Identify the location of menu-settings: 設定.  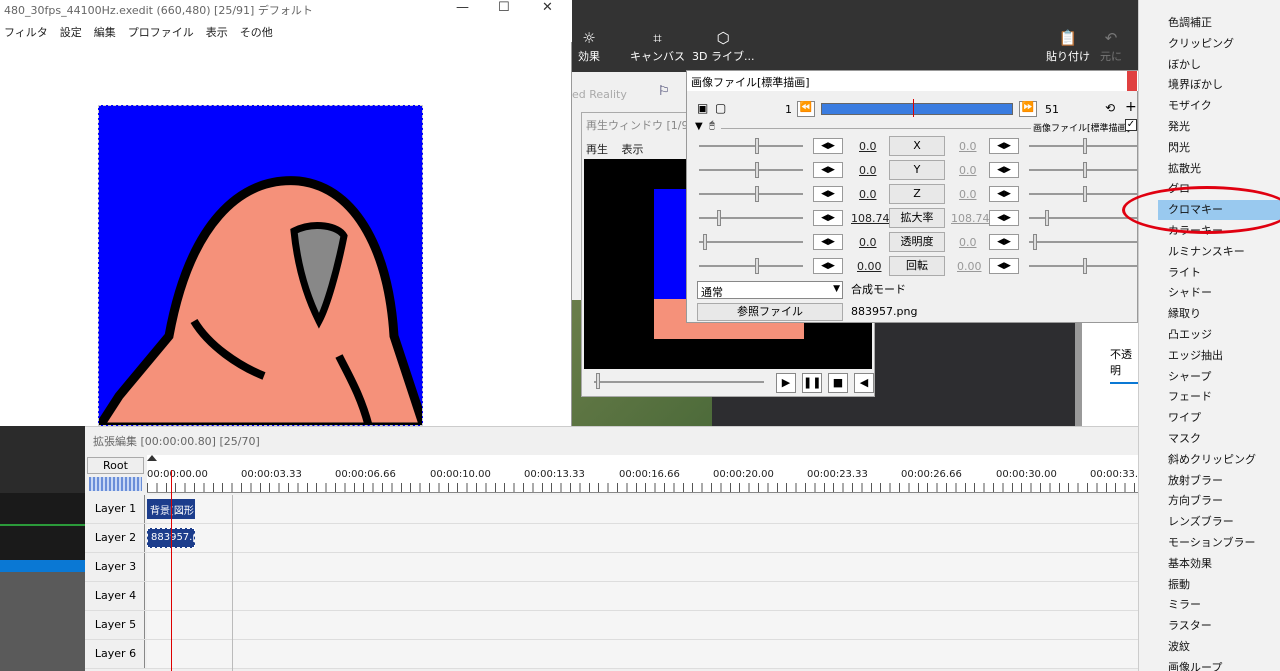
(71, 32).